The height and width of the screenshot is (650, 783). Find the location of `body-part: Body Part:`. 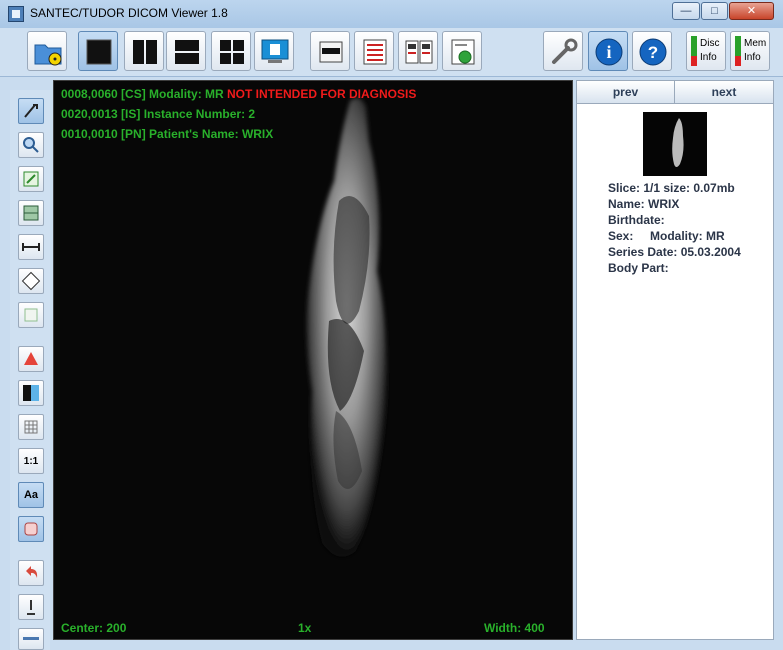

body-part: Body Part: is located at coordinates (638, 268).